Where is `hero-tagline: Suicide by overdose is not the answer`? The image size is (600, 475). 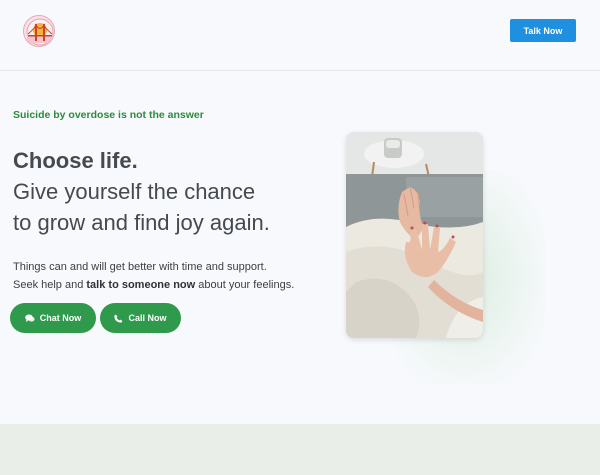 hero-tagline: Suicide by overdose is not the answer is located at coordinates (108, 115).